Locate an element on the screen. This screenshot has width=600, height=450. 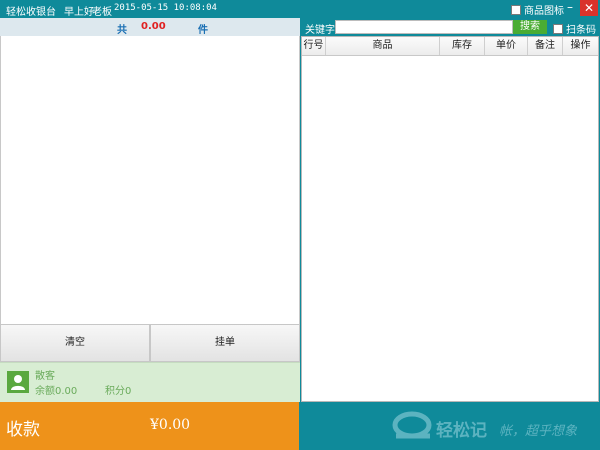
user-name: 老板 is located at coordinates (102, 12).